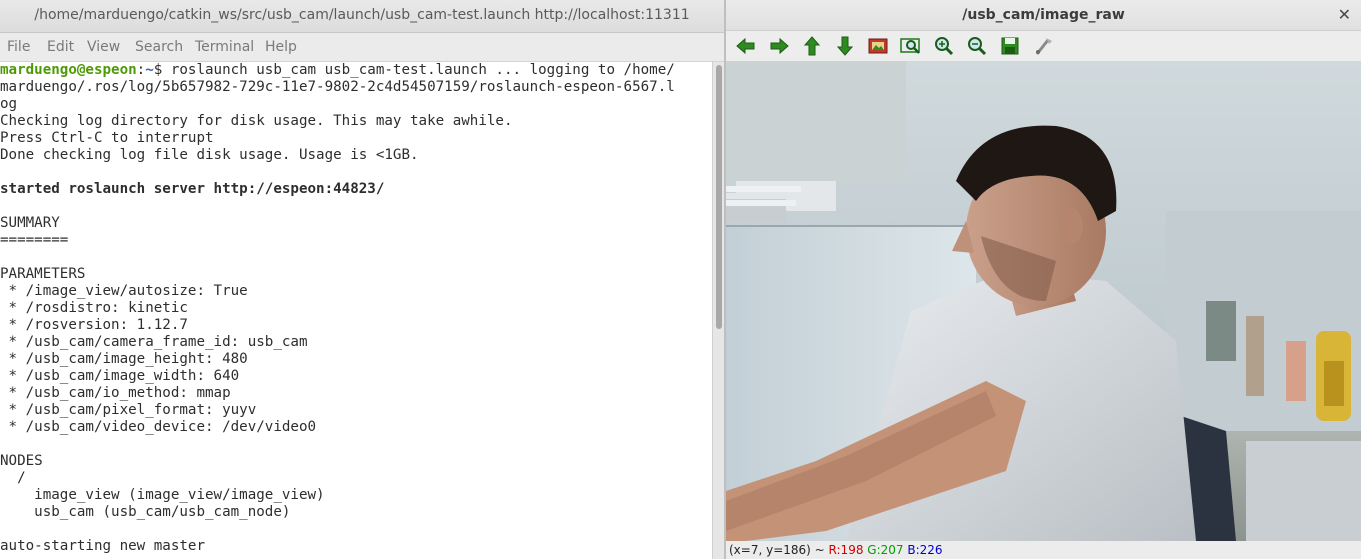  I want to click on terminal-line: * /usb_cam/camera_frame_id: usb_cam, so click(154, 342).